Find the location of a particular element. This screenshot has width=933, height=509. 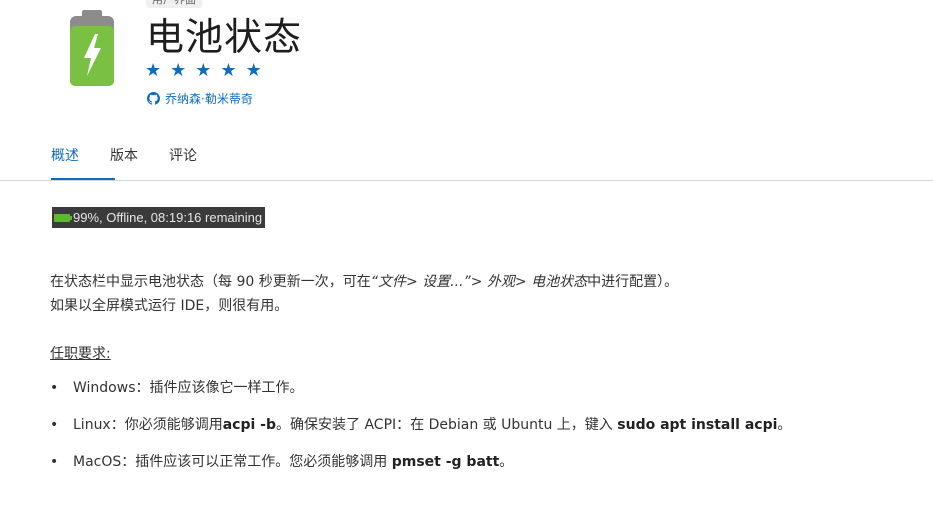

status-bar-preview: 99%, Offline, 08:19:16 remaining is located at coordinates (159, 217).